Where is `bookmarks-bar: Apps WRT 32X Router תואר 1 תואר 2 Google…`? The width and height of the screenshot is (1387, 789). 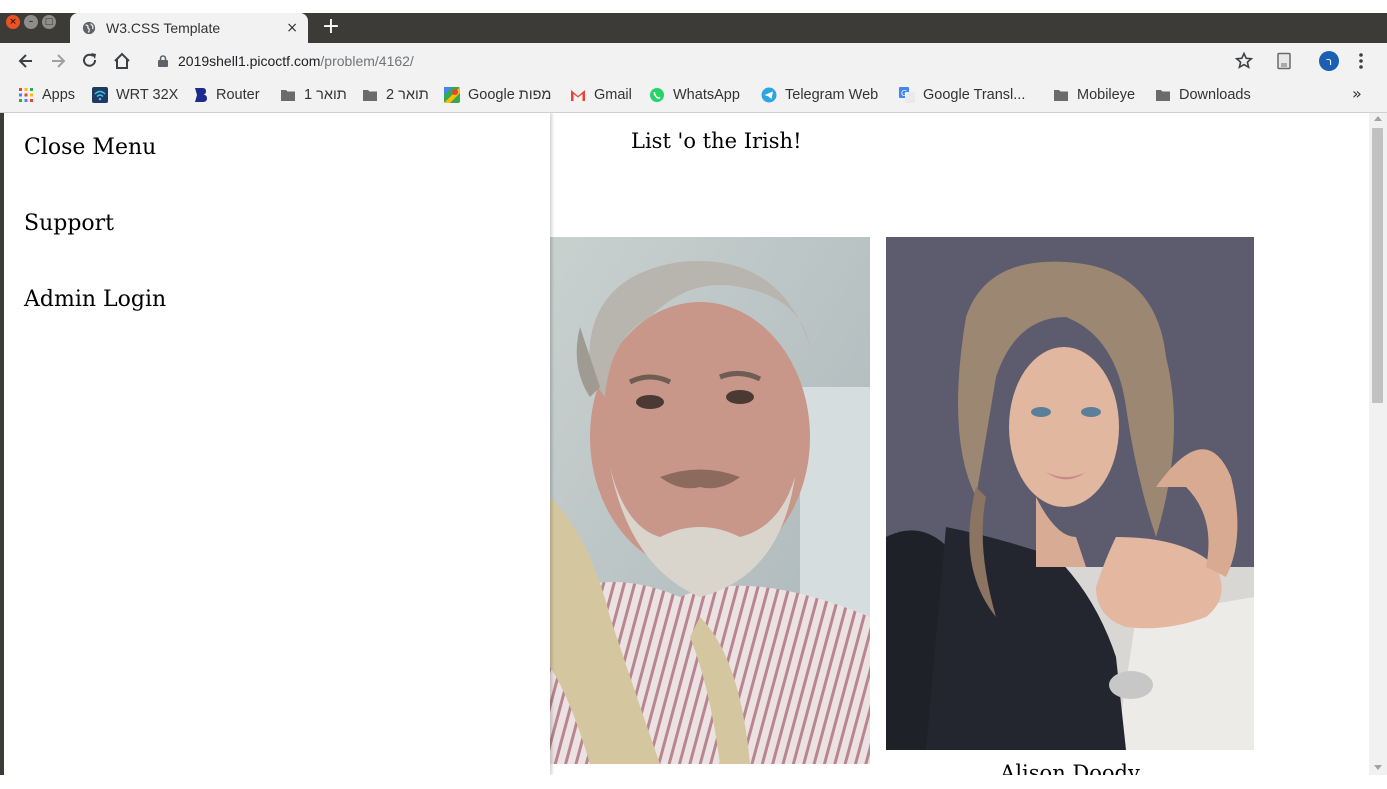
bookmarks-bar: Apps WRT 32X Router תואר 1 תואר 2 Google… is located at coordinates (693, 96).